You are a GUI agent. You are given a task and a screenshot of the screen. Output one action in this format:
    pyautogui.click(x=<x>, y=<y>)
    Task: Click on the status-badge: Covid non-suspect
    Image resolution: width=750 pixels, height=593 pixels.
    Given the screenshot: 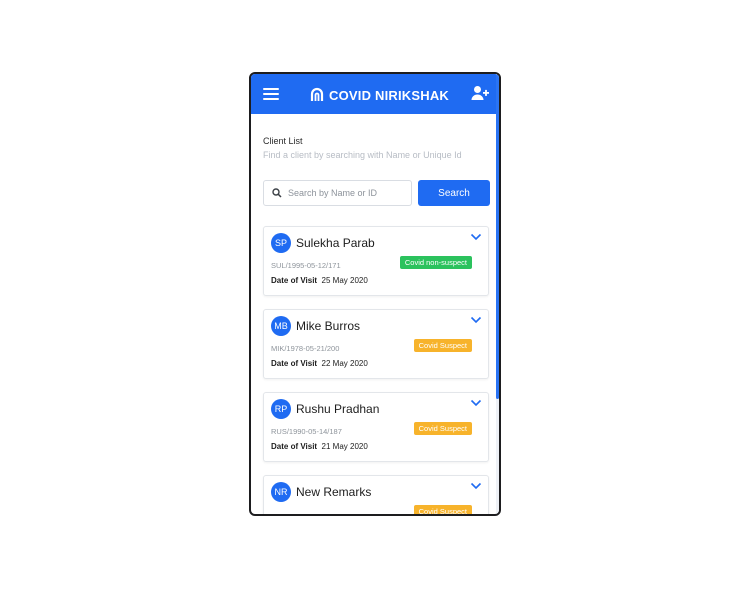 What is the action you would take?
    pyautogui.click(x=435, y=262)
    